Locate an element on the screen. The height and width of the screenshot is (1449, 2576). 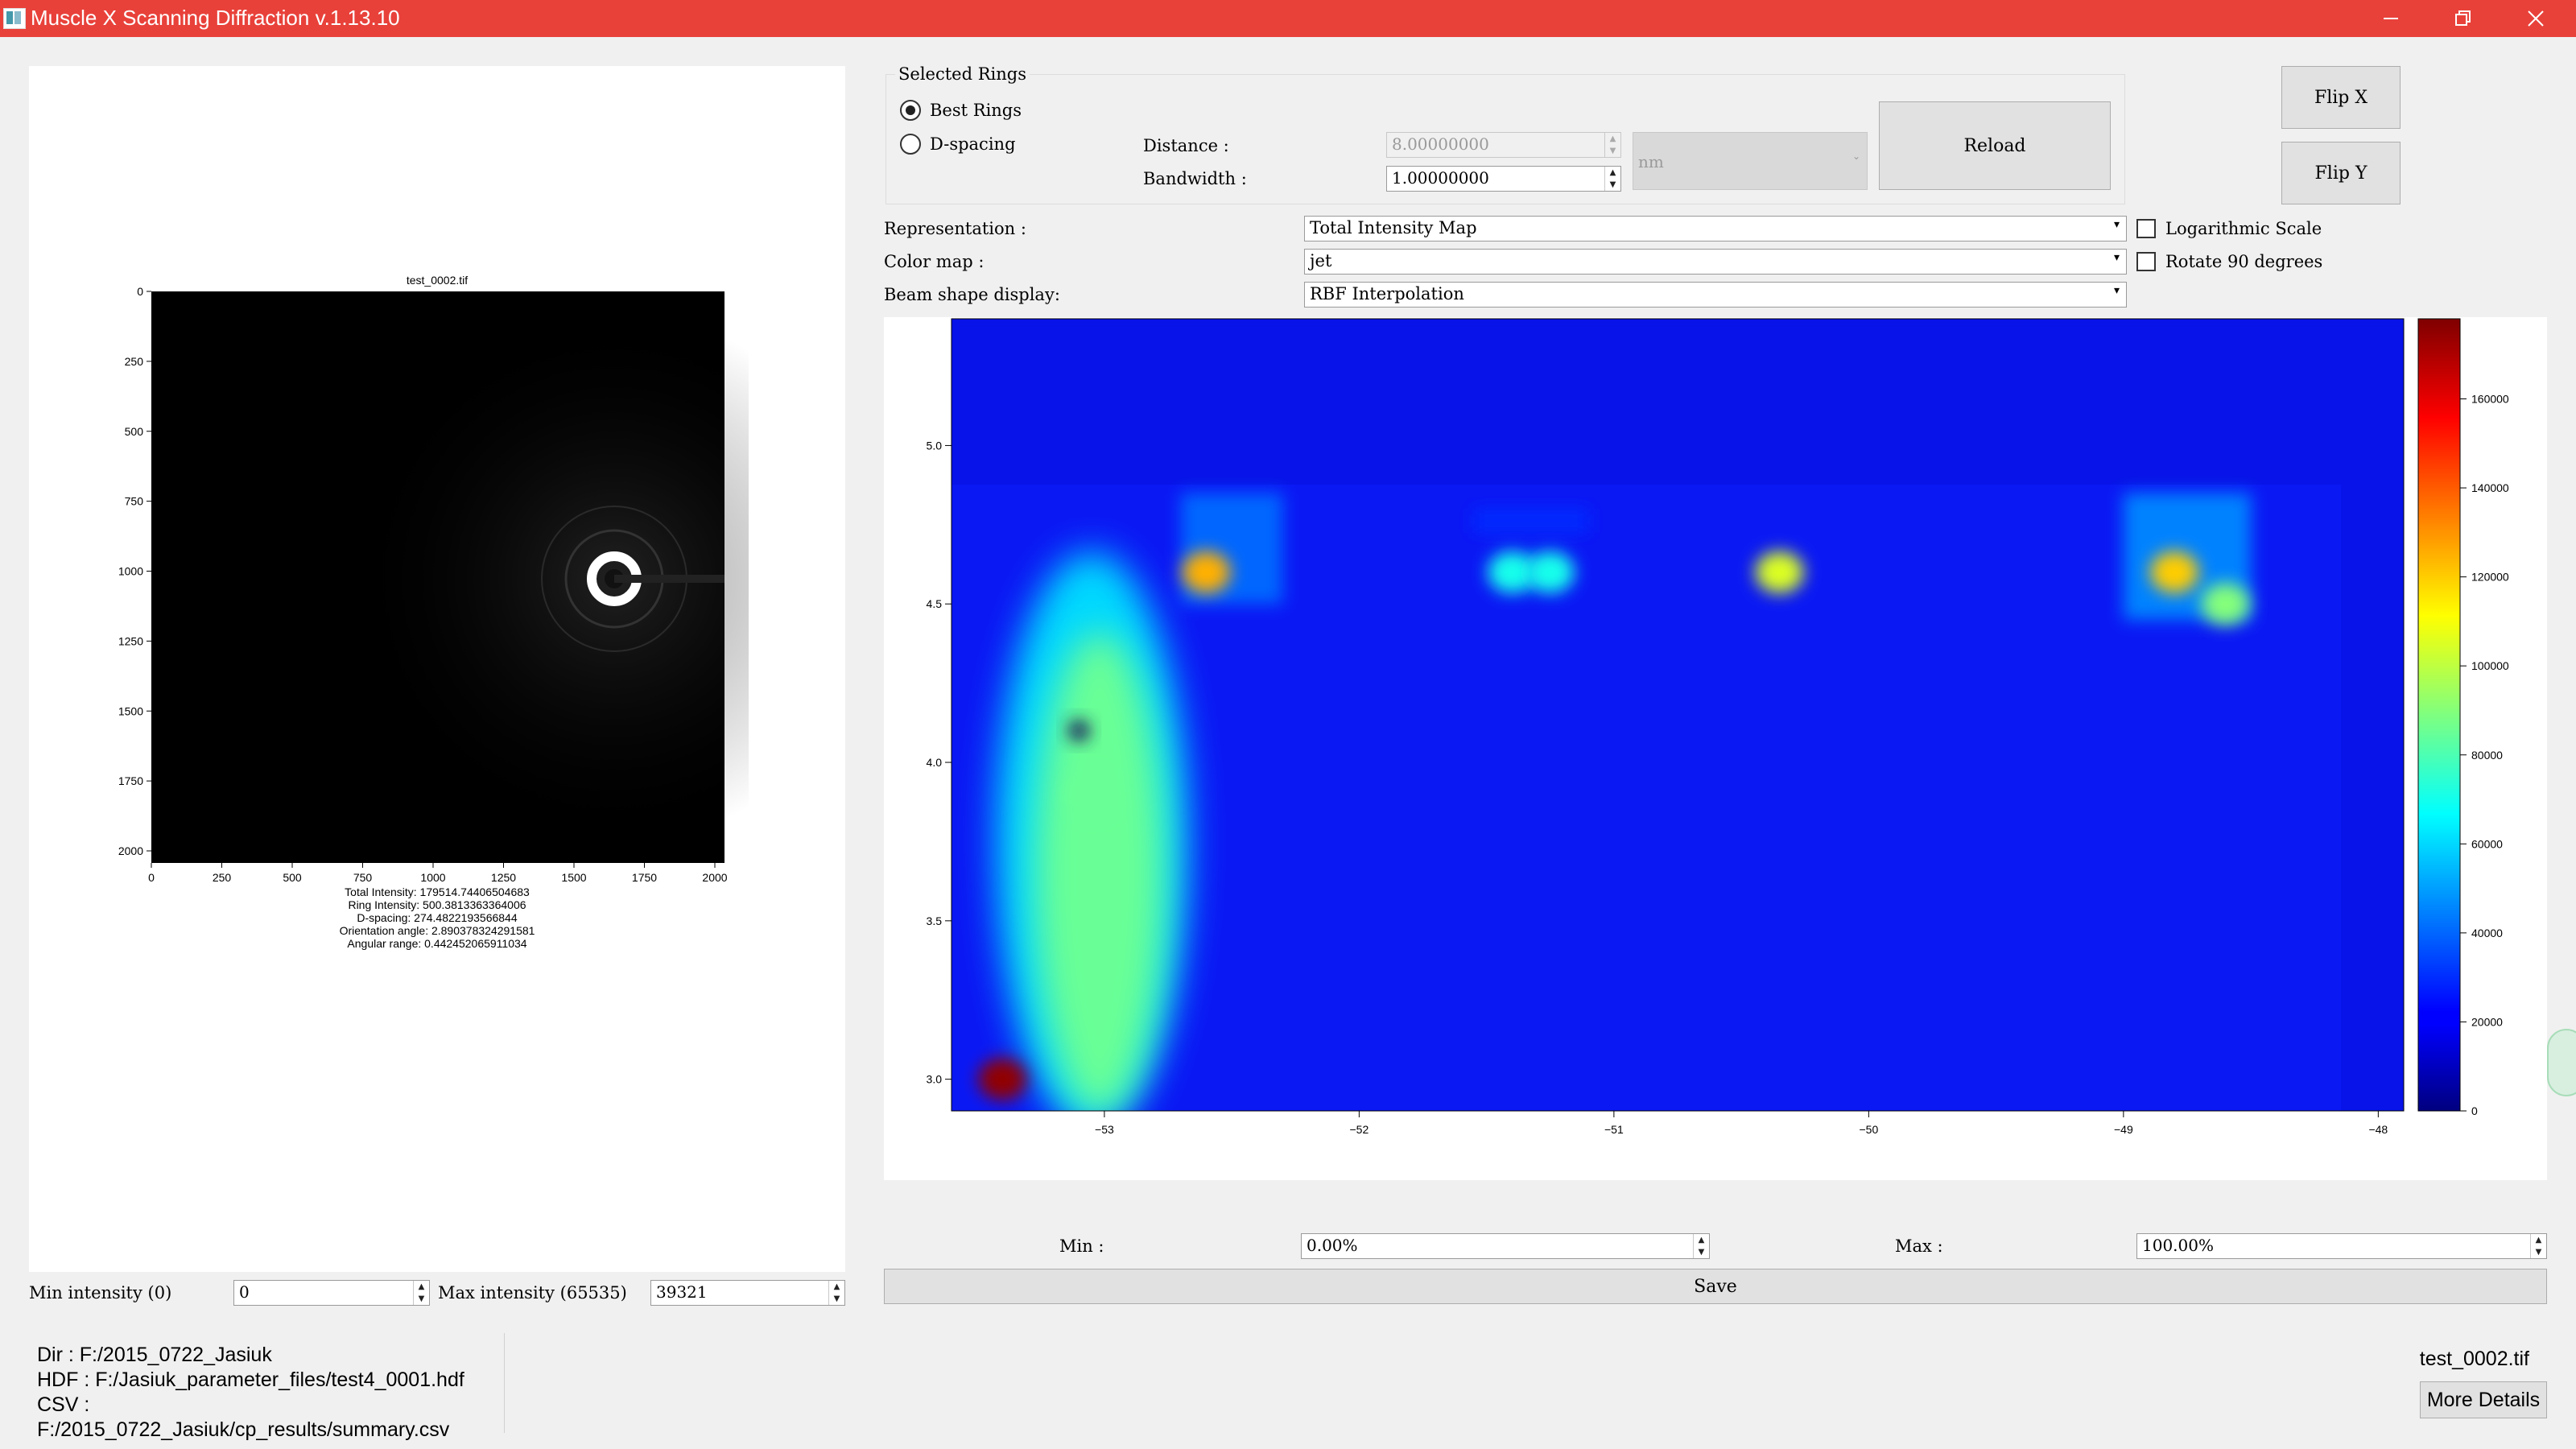
distance-spinbox: 8.00000000 ▲ ▼ is located at coordinates (1503, 145).